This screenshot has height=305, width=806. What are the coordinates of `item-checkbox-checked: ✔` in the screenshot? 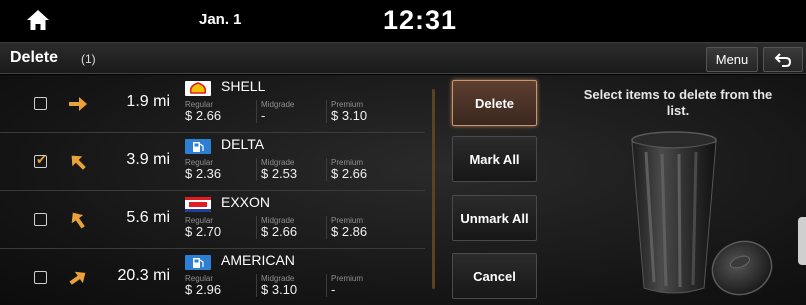 It's located at (40, 160).